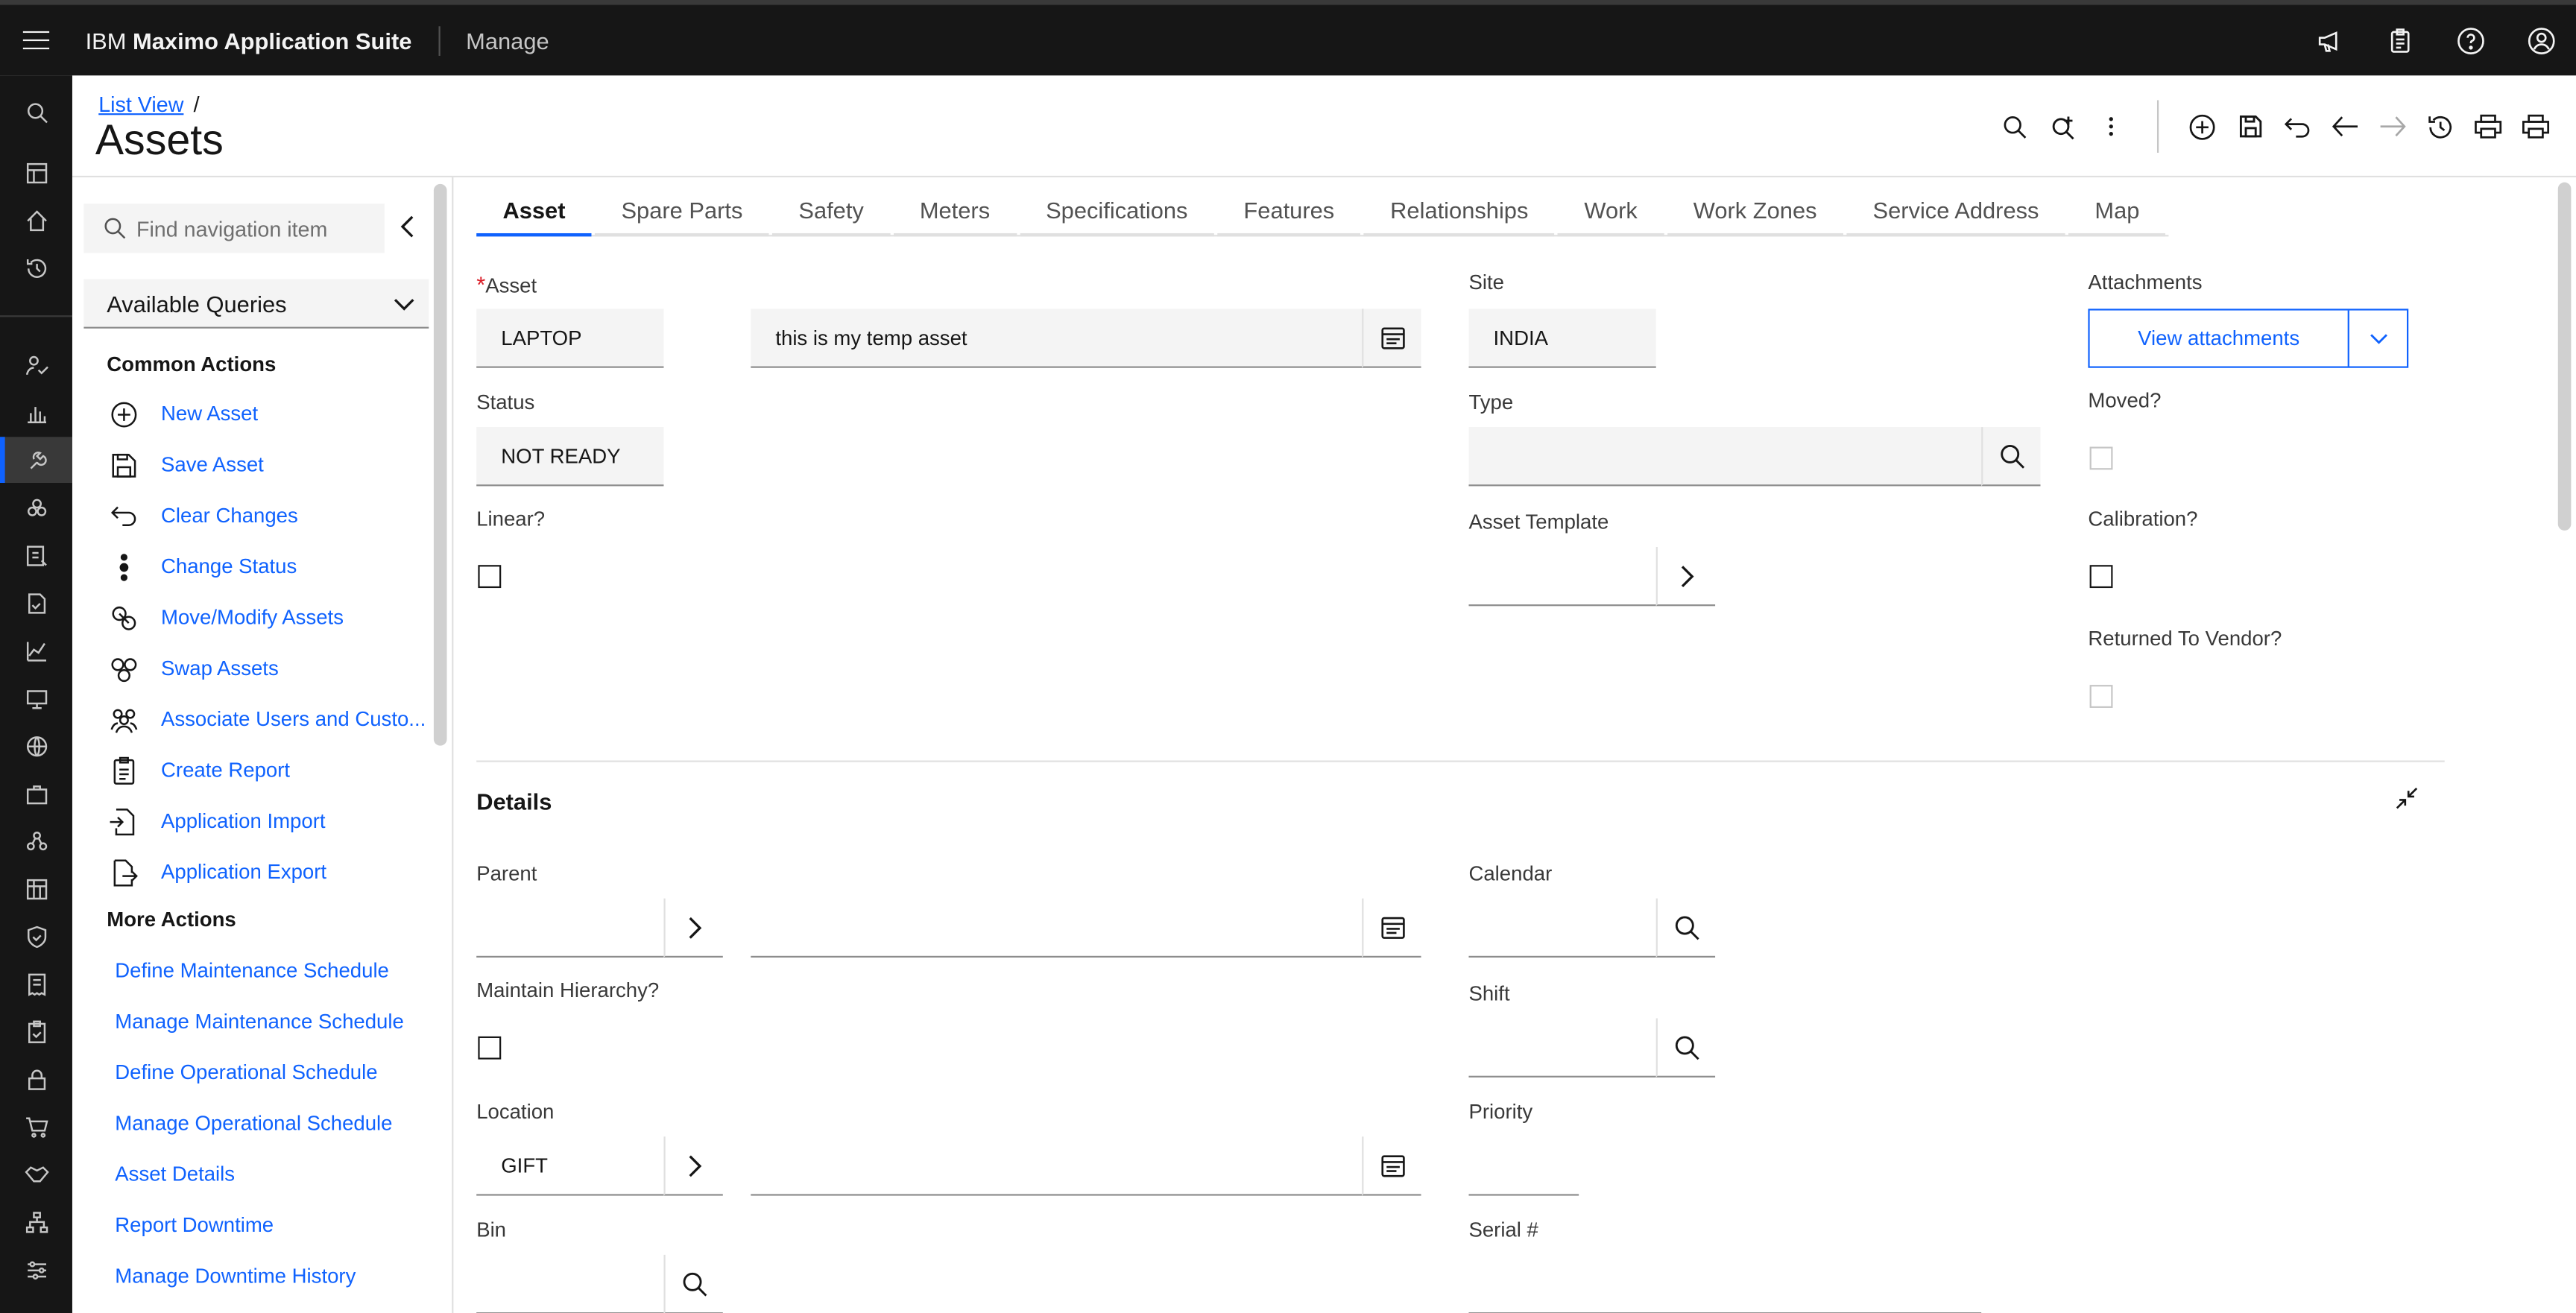 The image size is (2576, 1313). I want to click on more-action-manage-maintenance-schedule: Manage Maintenance Schedule, so click(259, 1022).